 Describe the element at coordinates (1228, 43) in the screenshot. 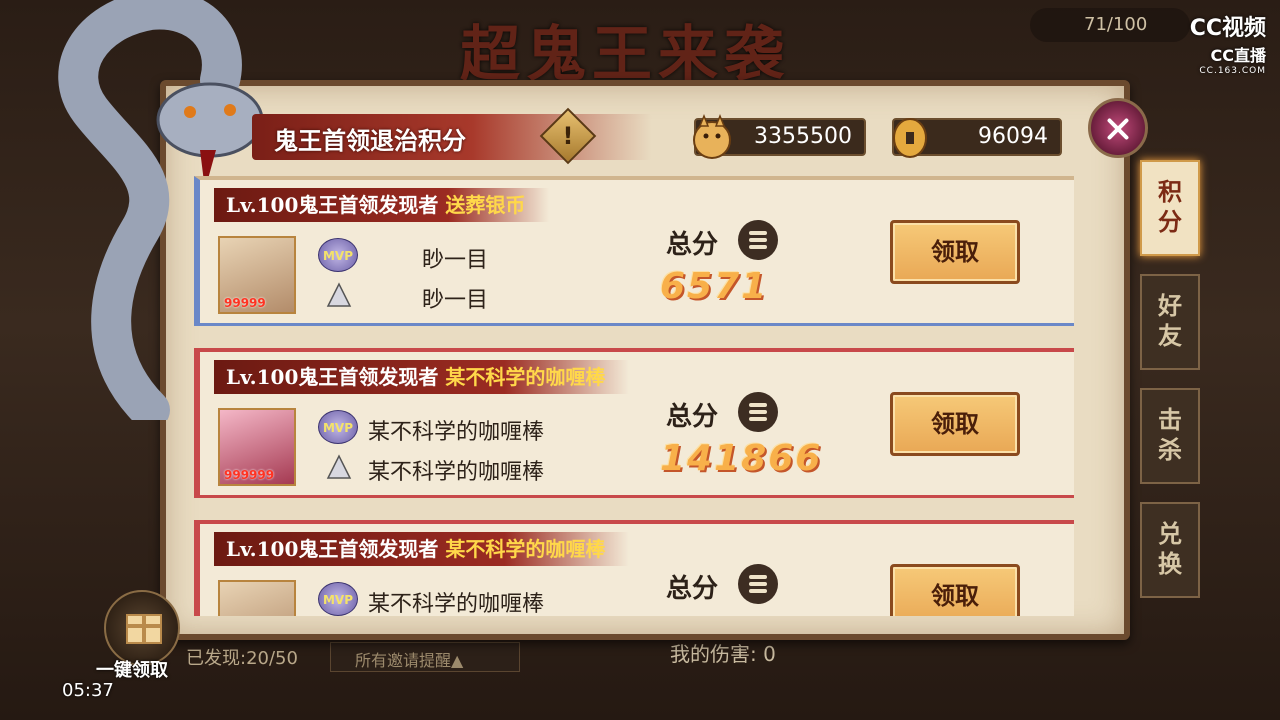

I see `cc-watermark: CC视频 CC直播 CC.163.COM` at that location.